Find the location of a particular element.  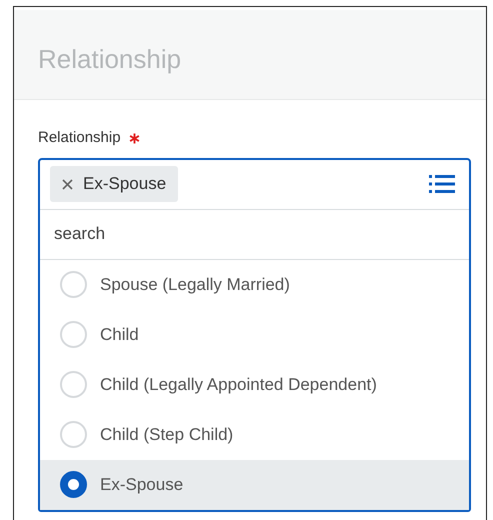

option-label: Ex-Spouse is located at coordinates (142, 485).